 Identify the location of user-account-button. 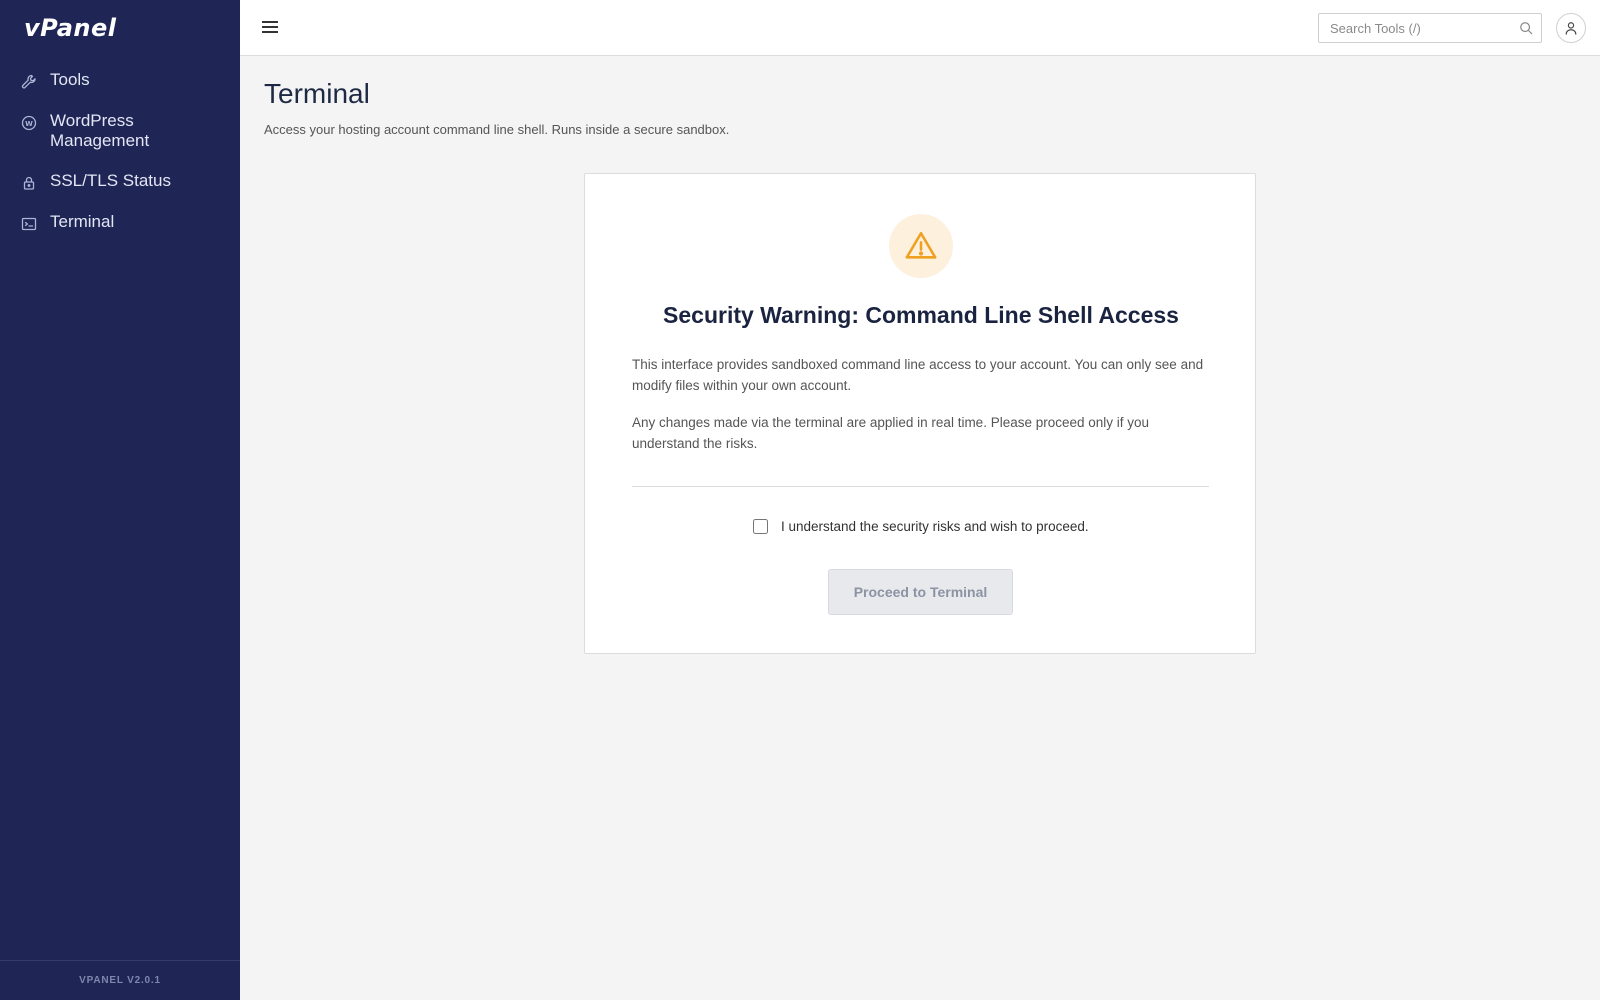
(1571, 28).